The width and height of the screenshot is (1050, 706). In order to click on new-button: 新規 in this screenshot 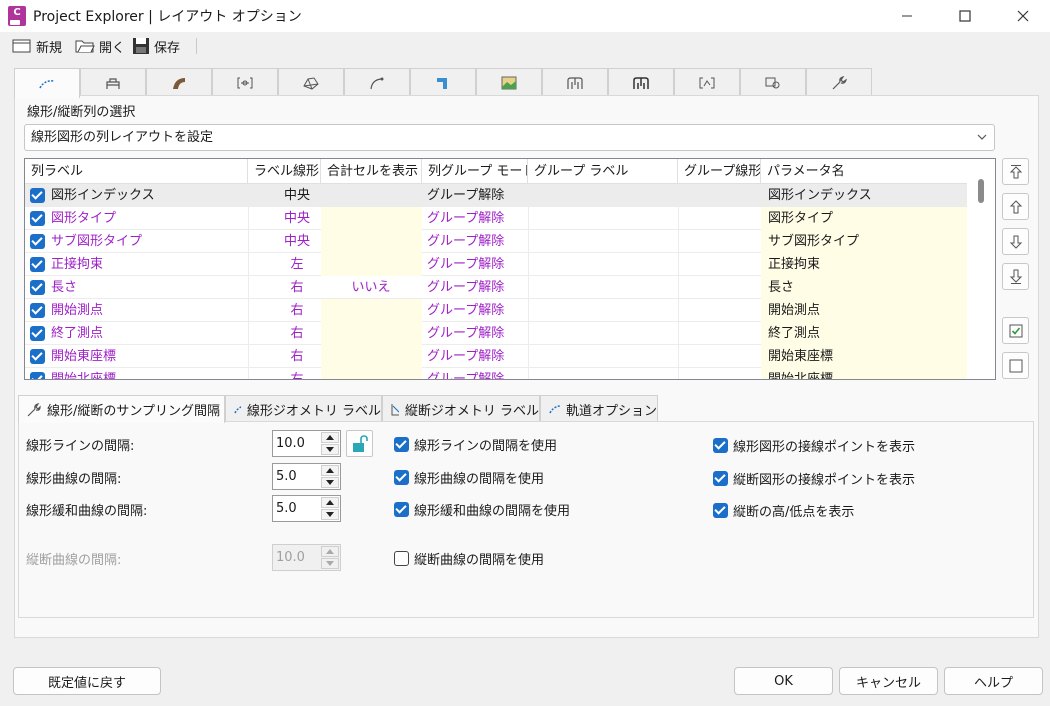, I will do `click(37, 46)`.